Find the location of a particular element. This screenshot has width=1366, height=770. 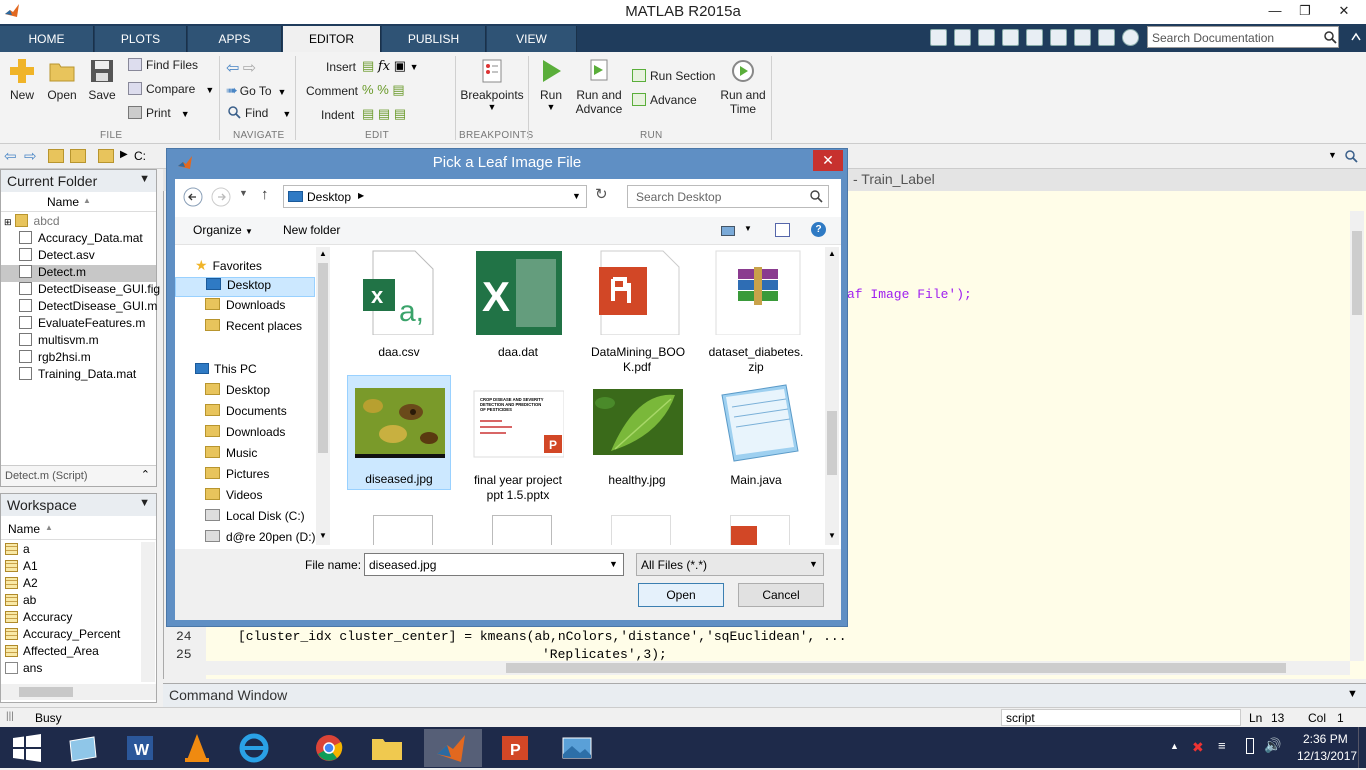

list-item: EvaluateFeatures.m is located at coordinates (82, 324).